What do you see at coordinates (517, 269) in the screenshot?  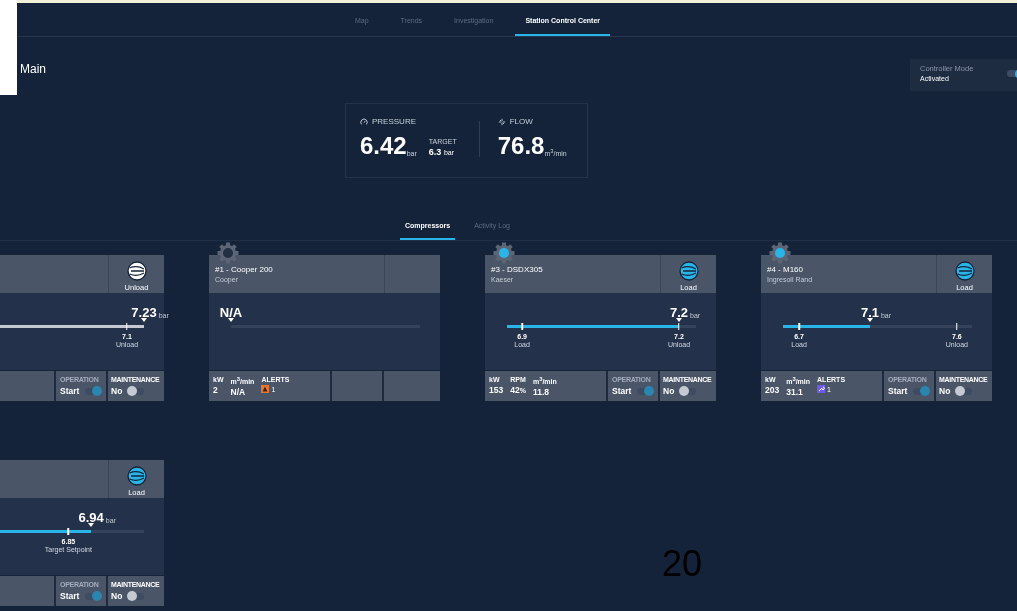 I see `compressor-name: #3 - DSDX305` at bounding box center [517, 269].